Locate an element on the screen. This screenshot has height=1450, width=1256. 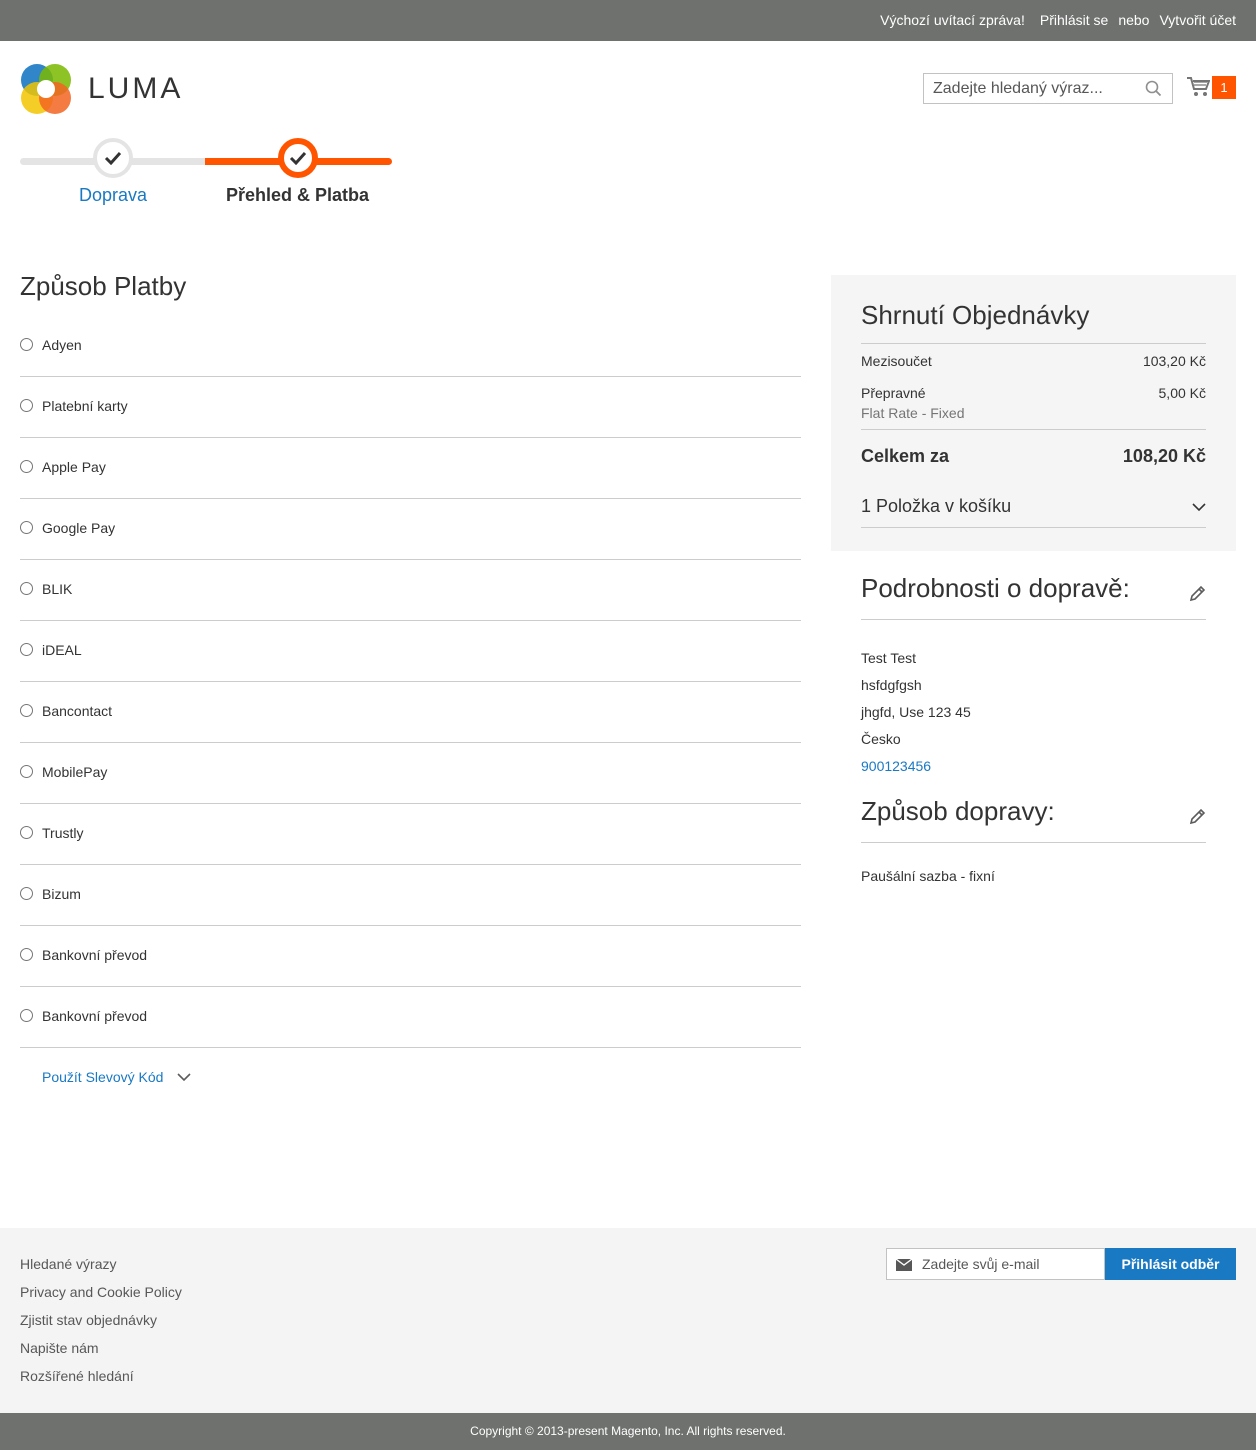
payment-method-trustly: Trustly is located at coordinates (410, 834).